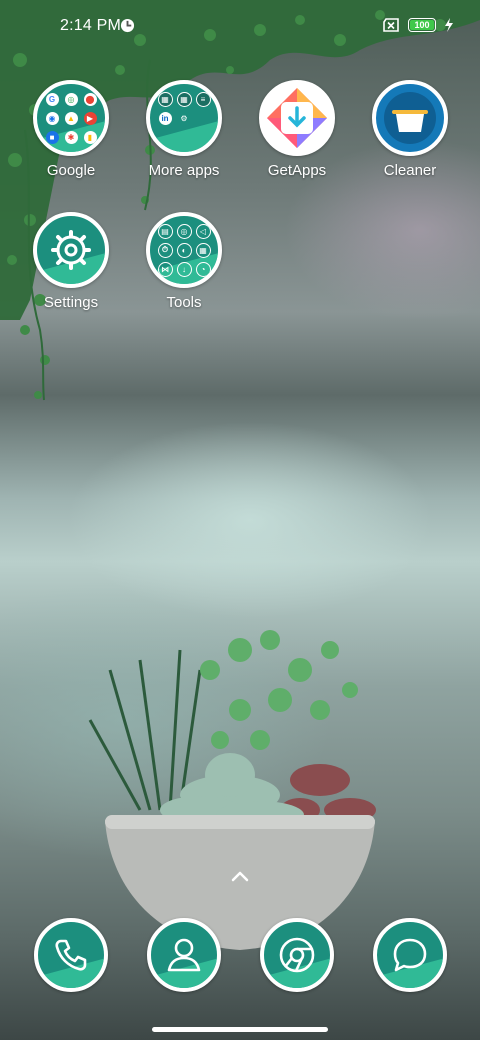  I want to click on getapps-icon, so click(297, 118).